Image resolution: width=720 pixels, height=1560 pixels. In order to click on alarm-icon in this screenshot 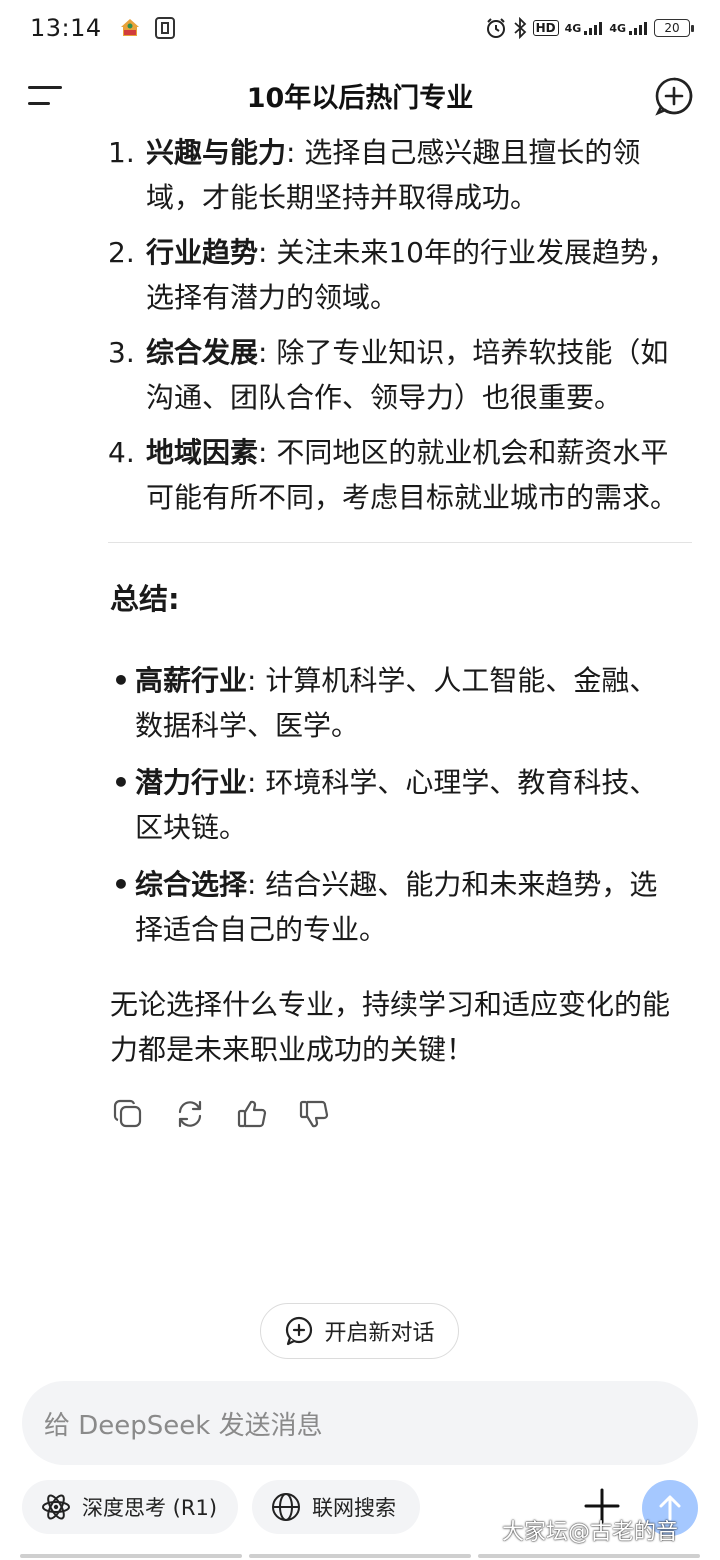, I will do `click(496, 28)`.